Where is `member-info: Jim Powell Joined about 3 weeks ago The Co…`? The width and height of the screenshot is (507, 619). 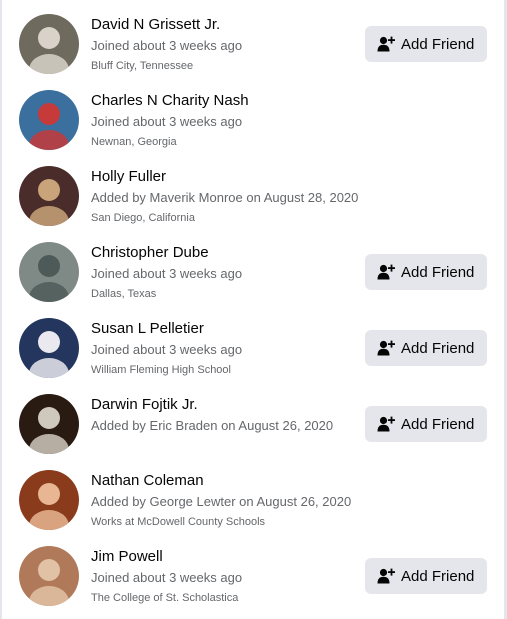
member-info: Jim Powell Joined about 3 weeks ago The Co… is located at coordinates (241, 576).